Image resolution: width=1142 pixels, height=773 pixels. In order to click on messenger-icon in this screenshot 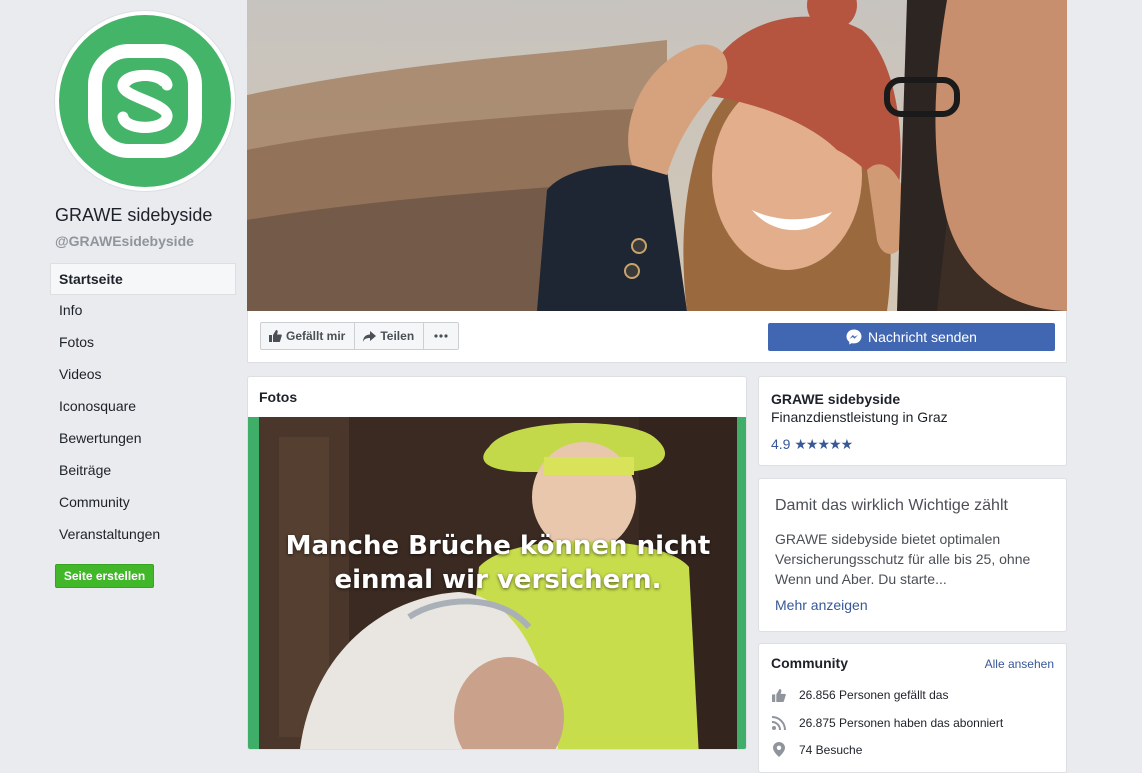, I will do `click(854, 337)`.